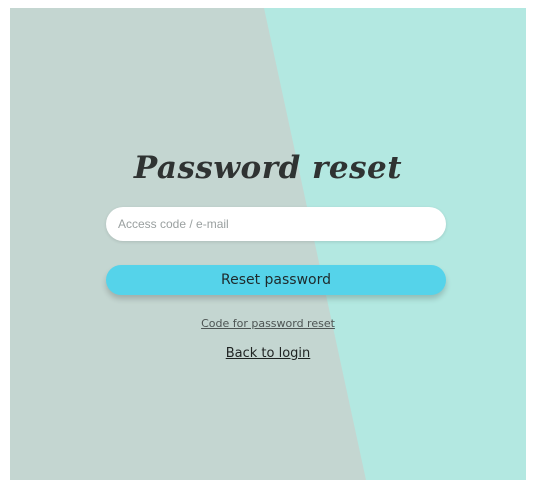 Image resolution: width=536 pixels, height=480 pixels. I want to click on code-for-password-reset-link: Code for password reset, so click(268, 323).